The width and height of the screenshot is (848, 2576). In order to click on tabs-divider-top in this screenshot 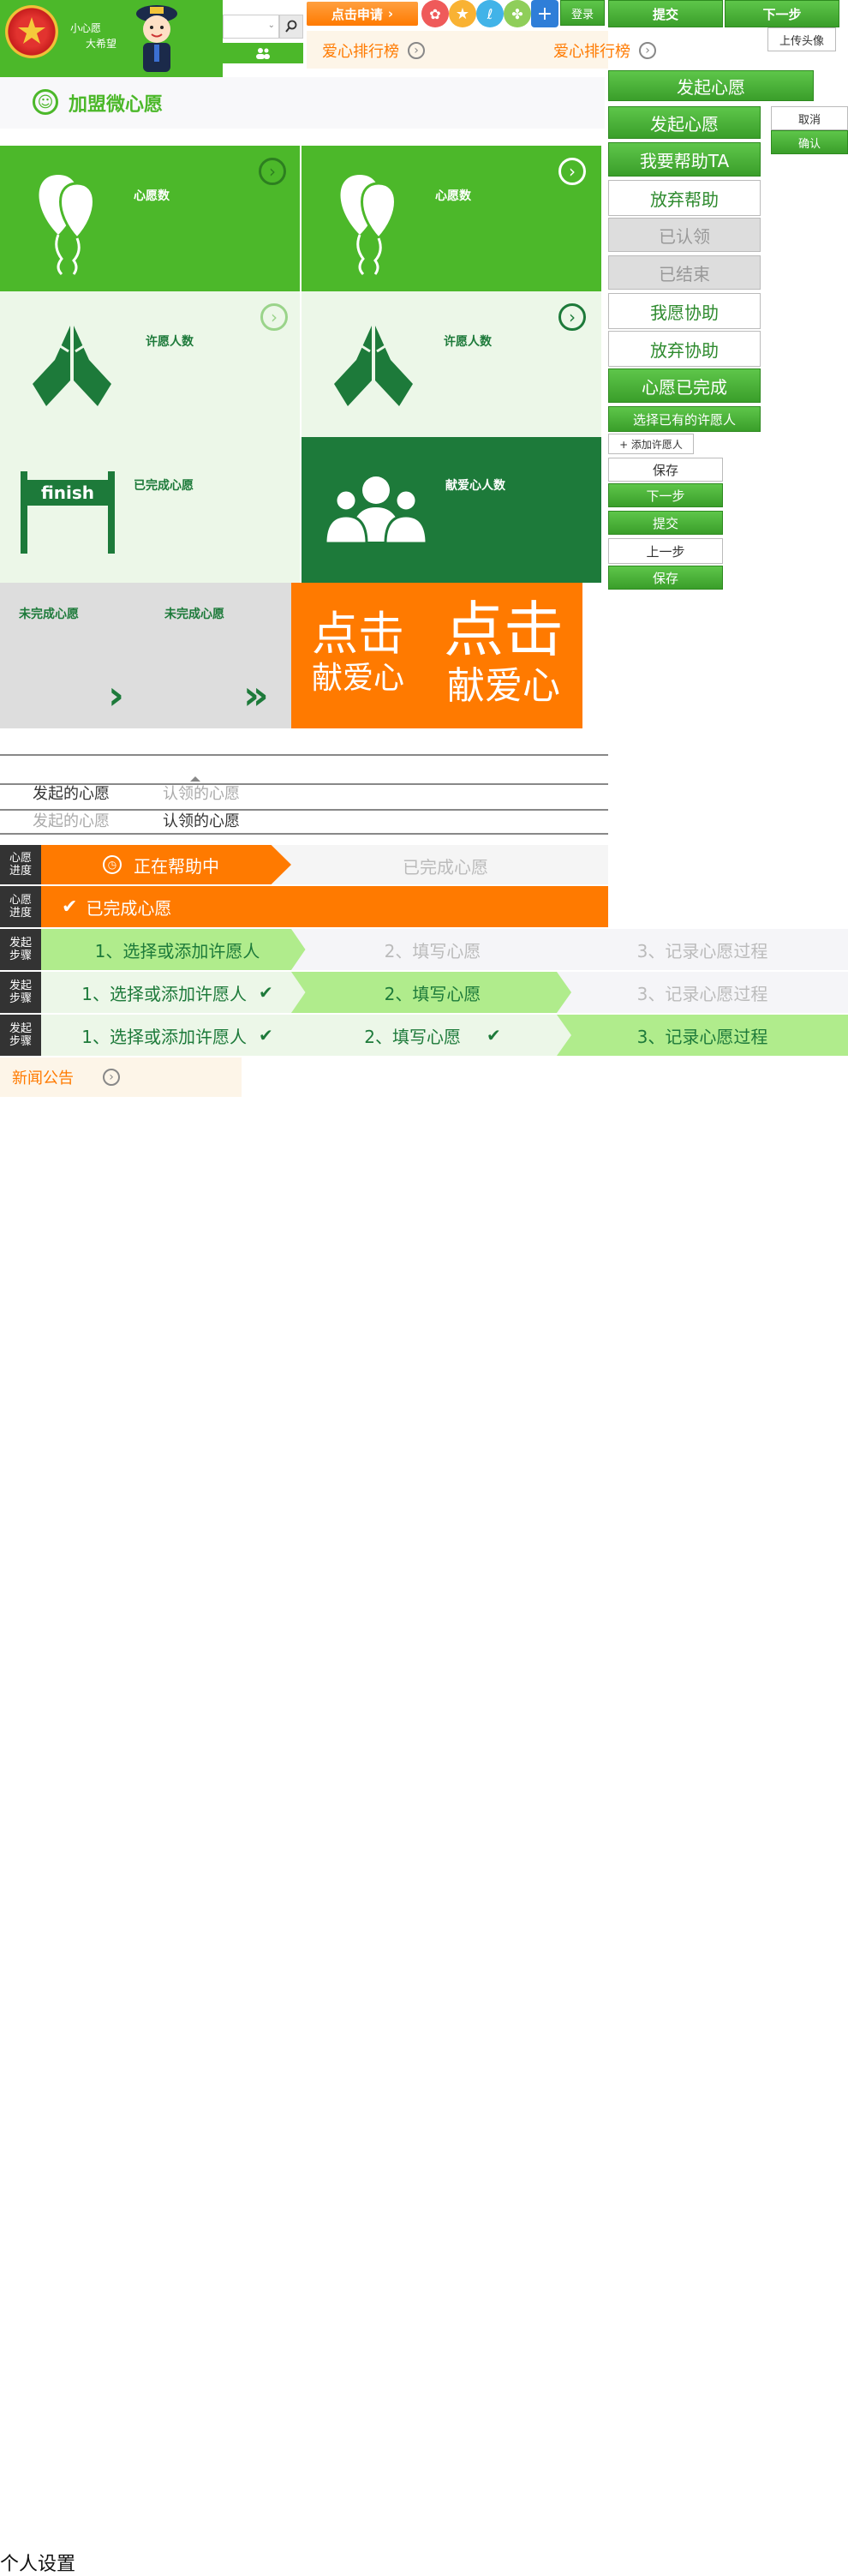, I will do `click(304, 755)`.